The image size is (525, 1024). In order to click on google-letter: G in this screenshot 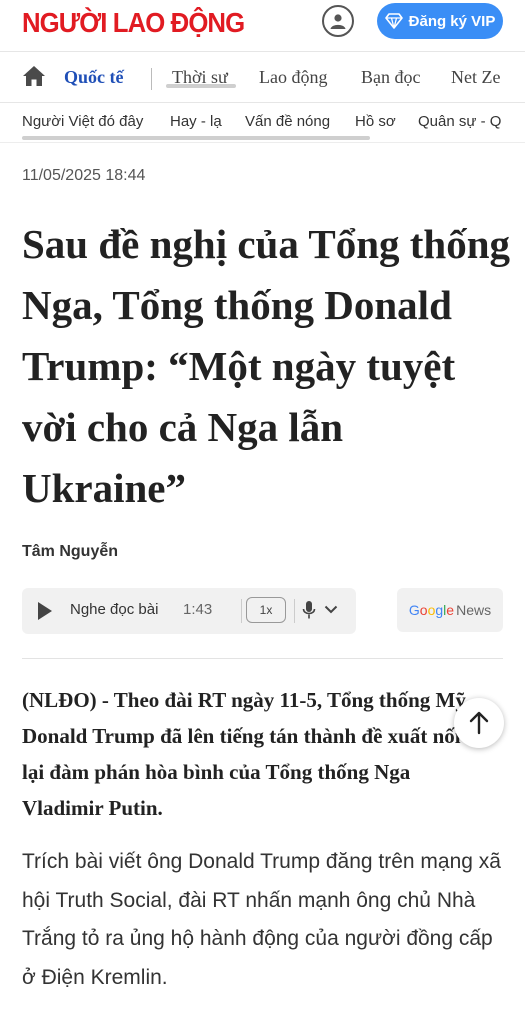, I will do `click(414, 610)`.